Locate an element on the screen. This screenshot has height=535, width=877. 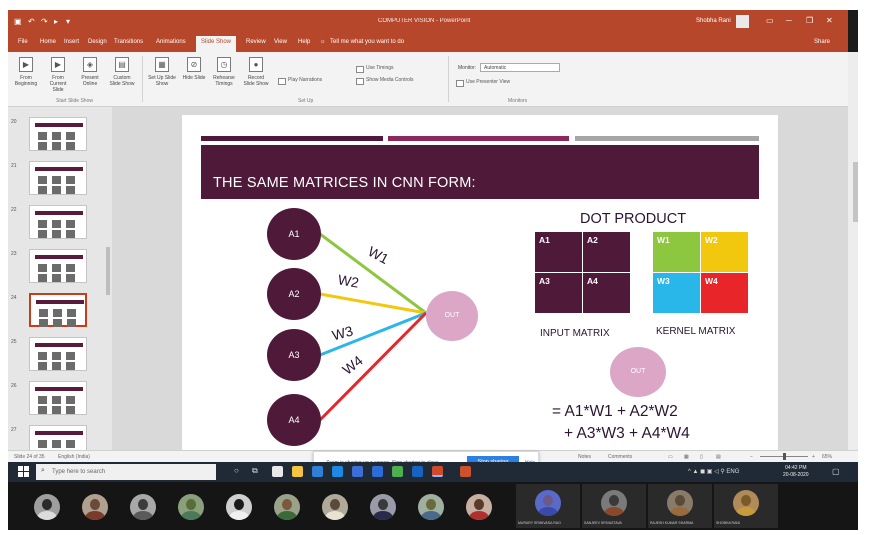
taskbar-search-box: ⌕ Type here to search is located at coordinates (126, 472).